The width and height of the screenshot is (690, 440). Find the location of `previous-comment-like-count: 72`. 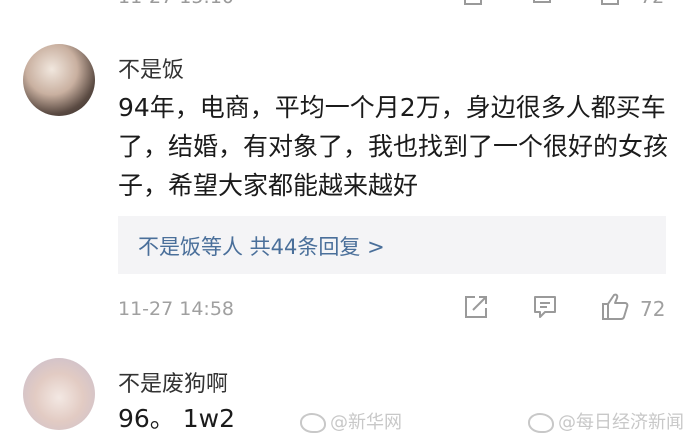

previous-comment-like-count: 72 is located at coordinates (652, 4).